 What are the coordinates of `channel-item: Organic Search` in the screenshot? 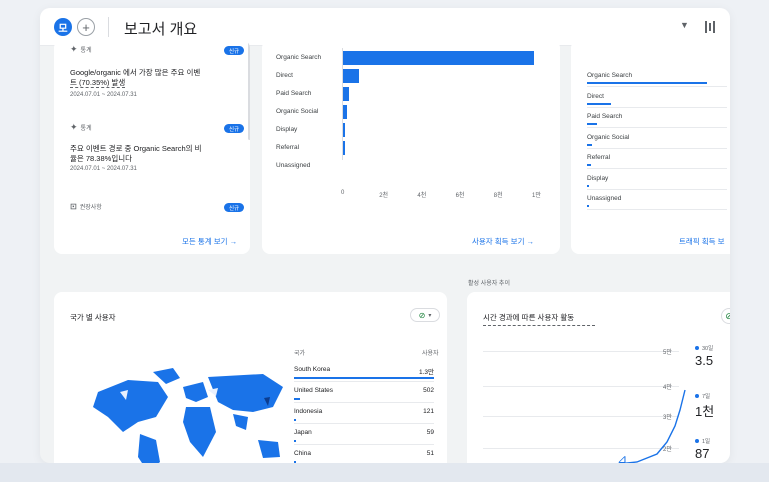 It's located at (609, 75).